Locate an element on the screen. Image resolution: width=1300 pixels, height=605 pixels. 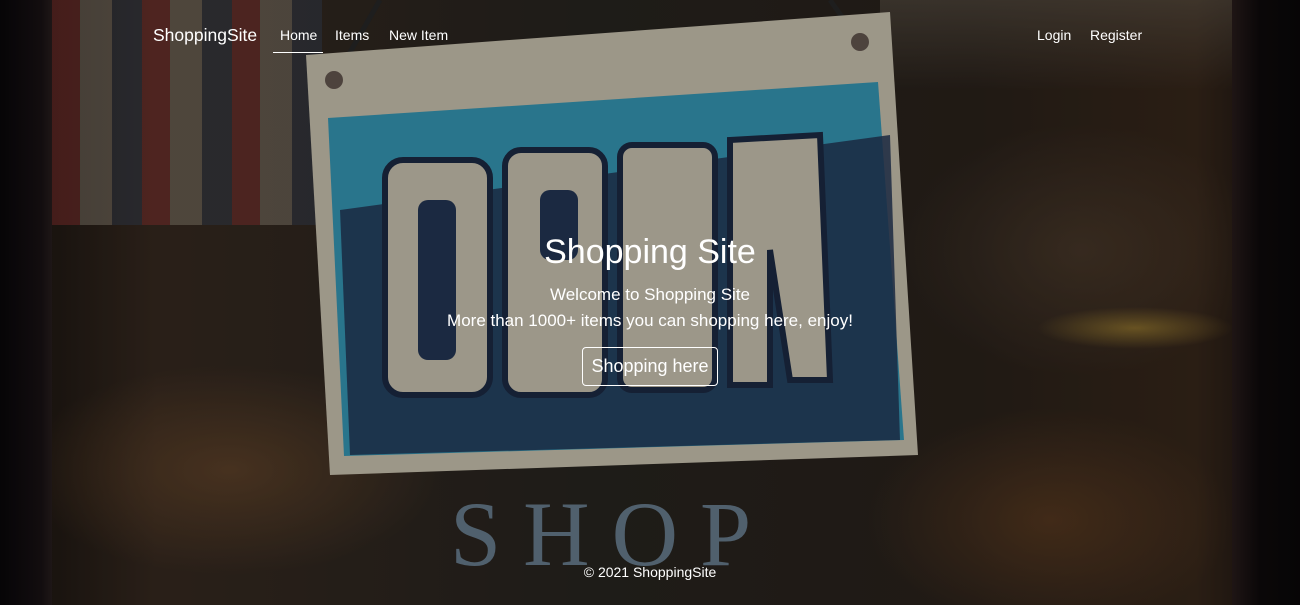
footer-copyright: © 2021 ShoppingSite is located at coordinates (650, 572).